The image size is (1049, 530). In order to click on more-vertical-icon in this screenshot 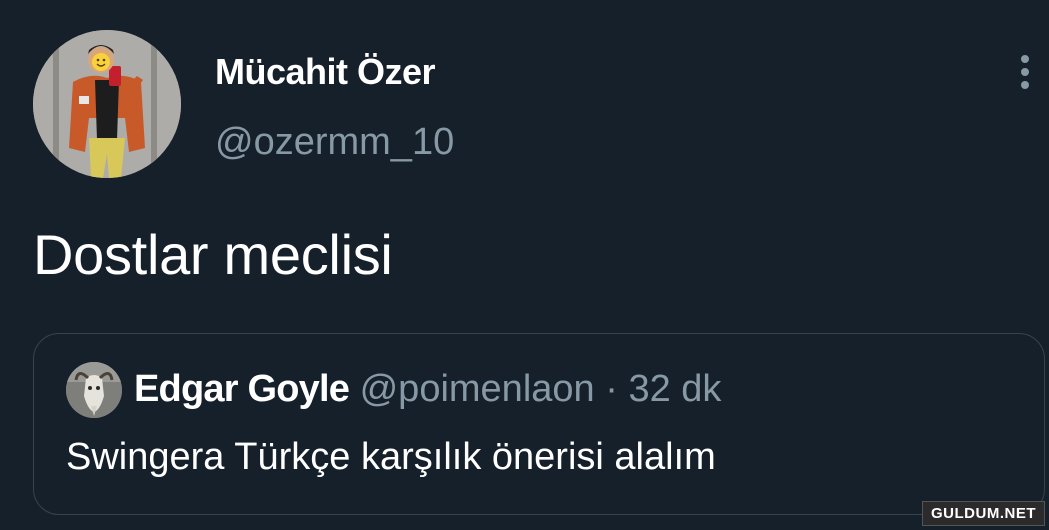, I will do `click(1025, 75)`.